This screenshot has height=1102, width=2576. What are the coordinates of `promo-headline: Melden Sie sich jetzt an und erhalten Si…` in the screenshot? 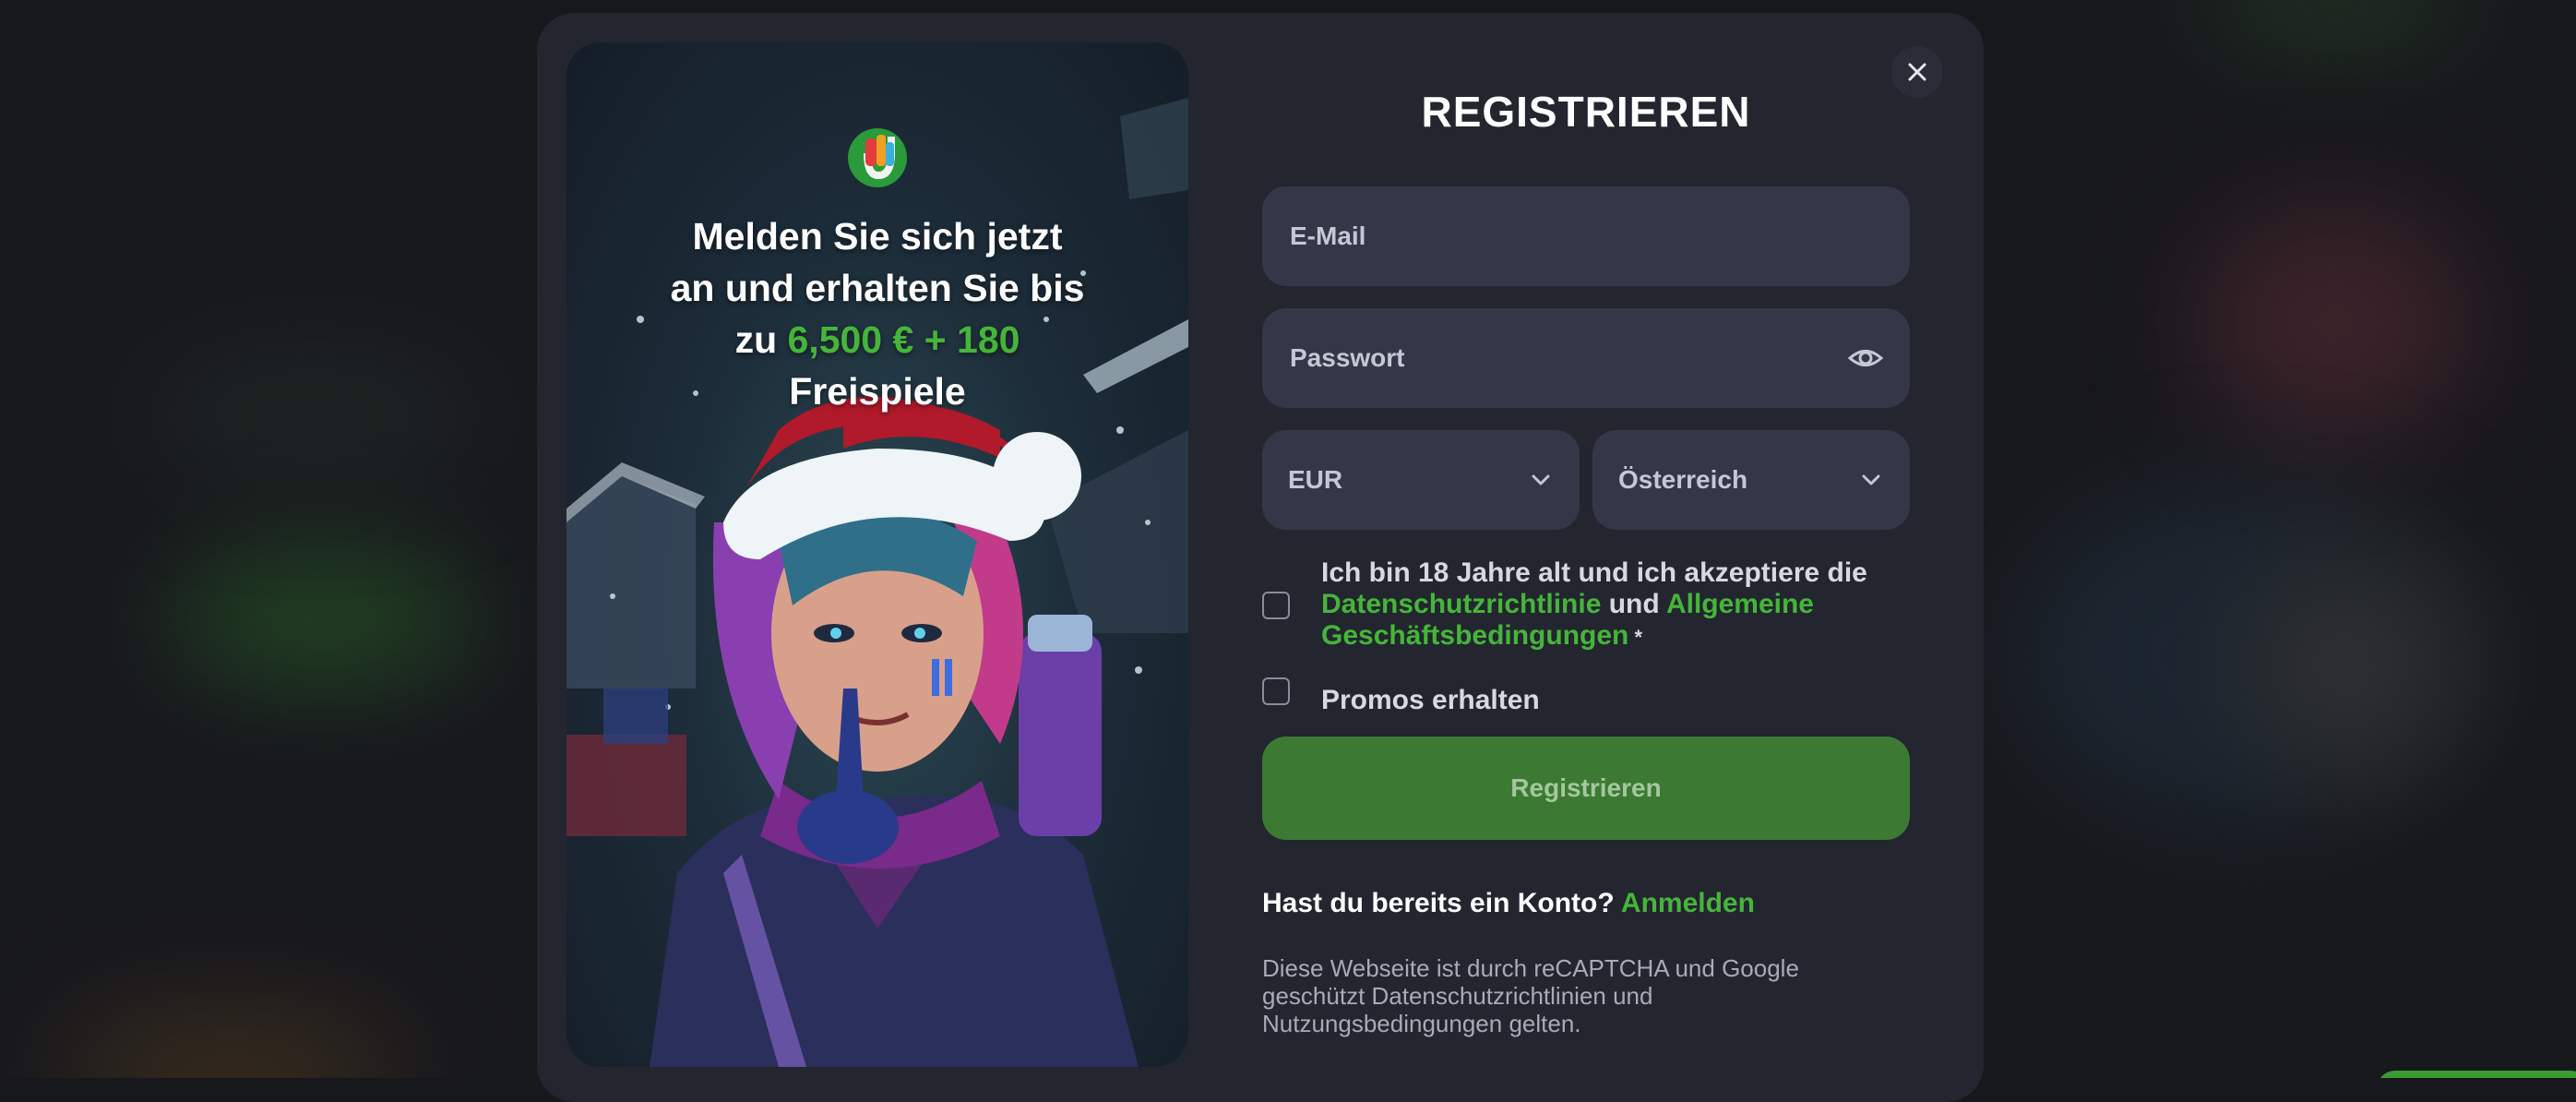 It's located at (877, 313).